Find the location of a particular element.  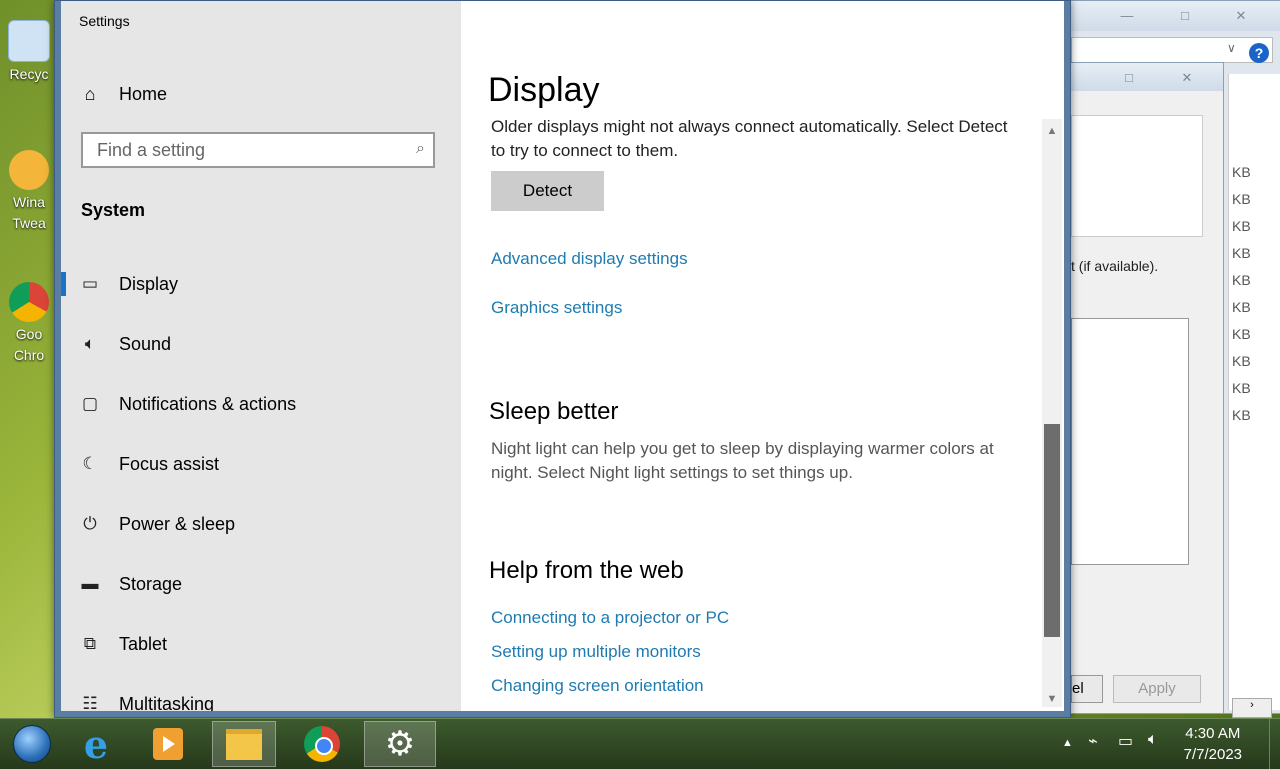

show-desktop-button is located at coordinates (1274, 744).